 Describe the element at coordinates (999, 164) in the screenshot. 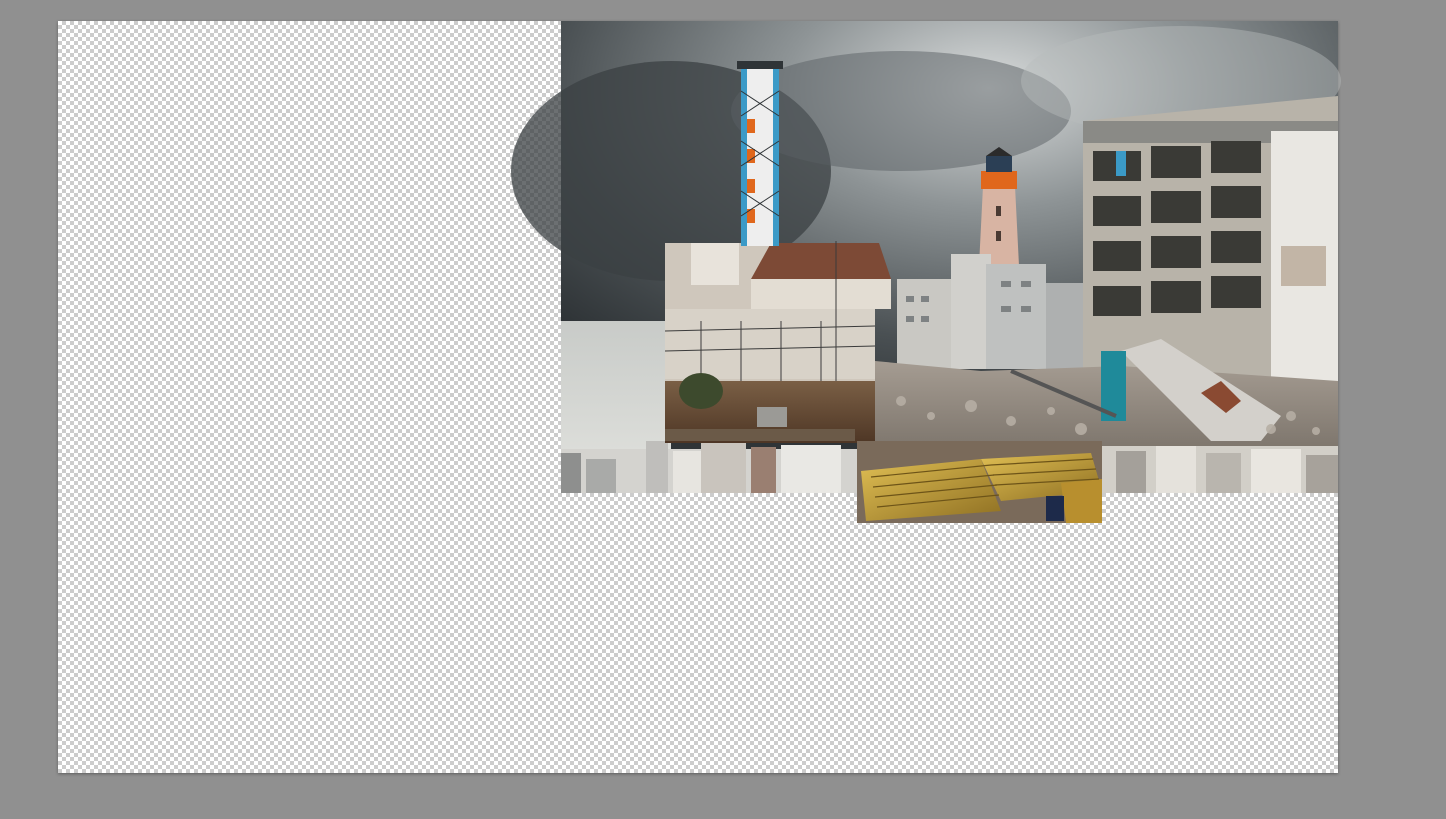

I see `lighthouse-lantern` at that location.